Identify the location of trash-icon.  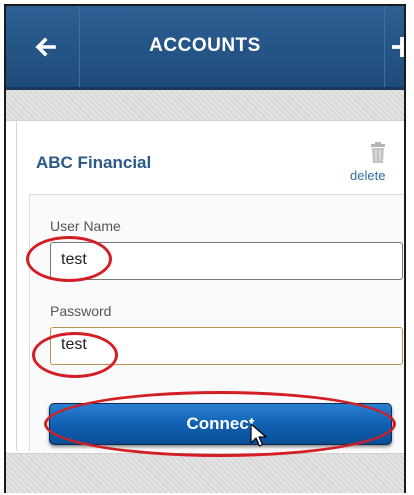
(378, 153).